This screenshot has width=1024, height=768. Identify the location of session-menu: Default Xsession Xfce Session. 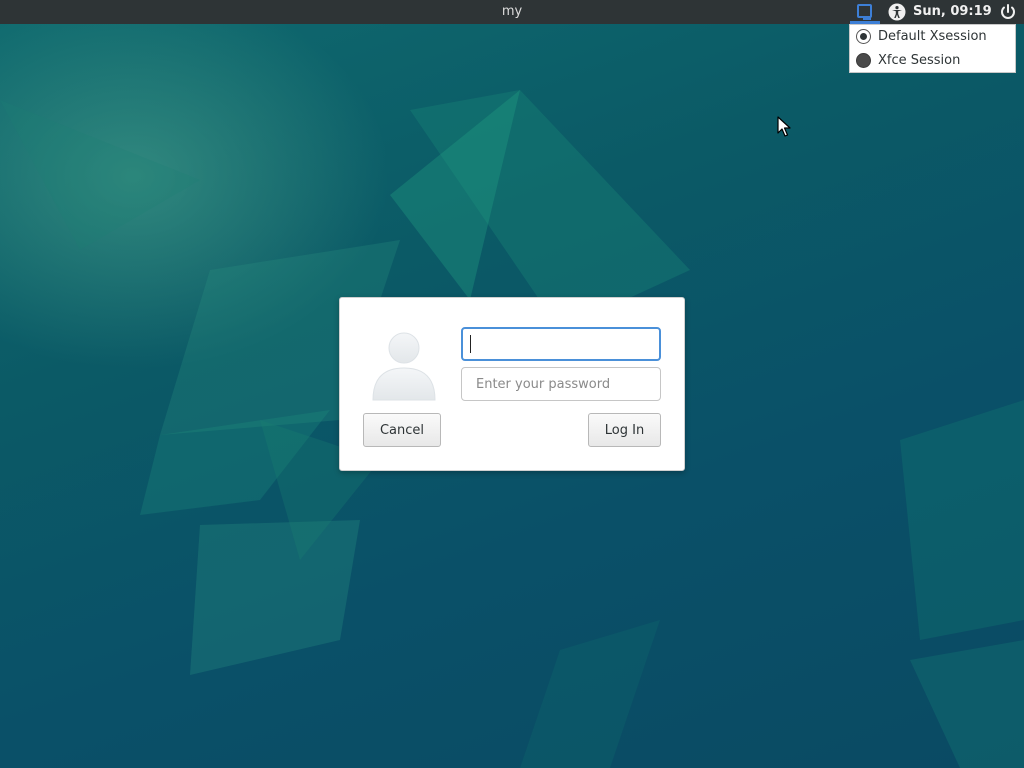
(932, 48).